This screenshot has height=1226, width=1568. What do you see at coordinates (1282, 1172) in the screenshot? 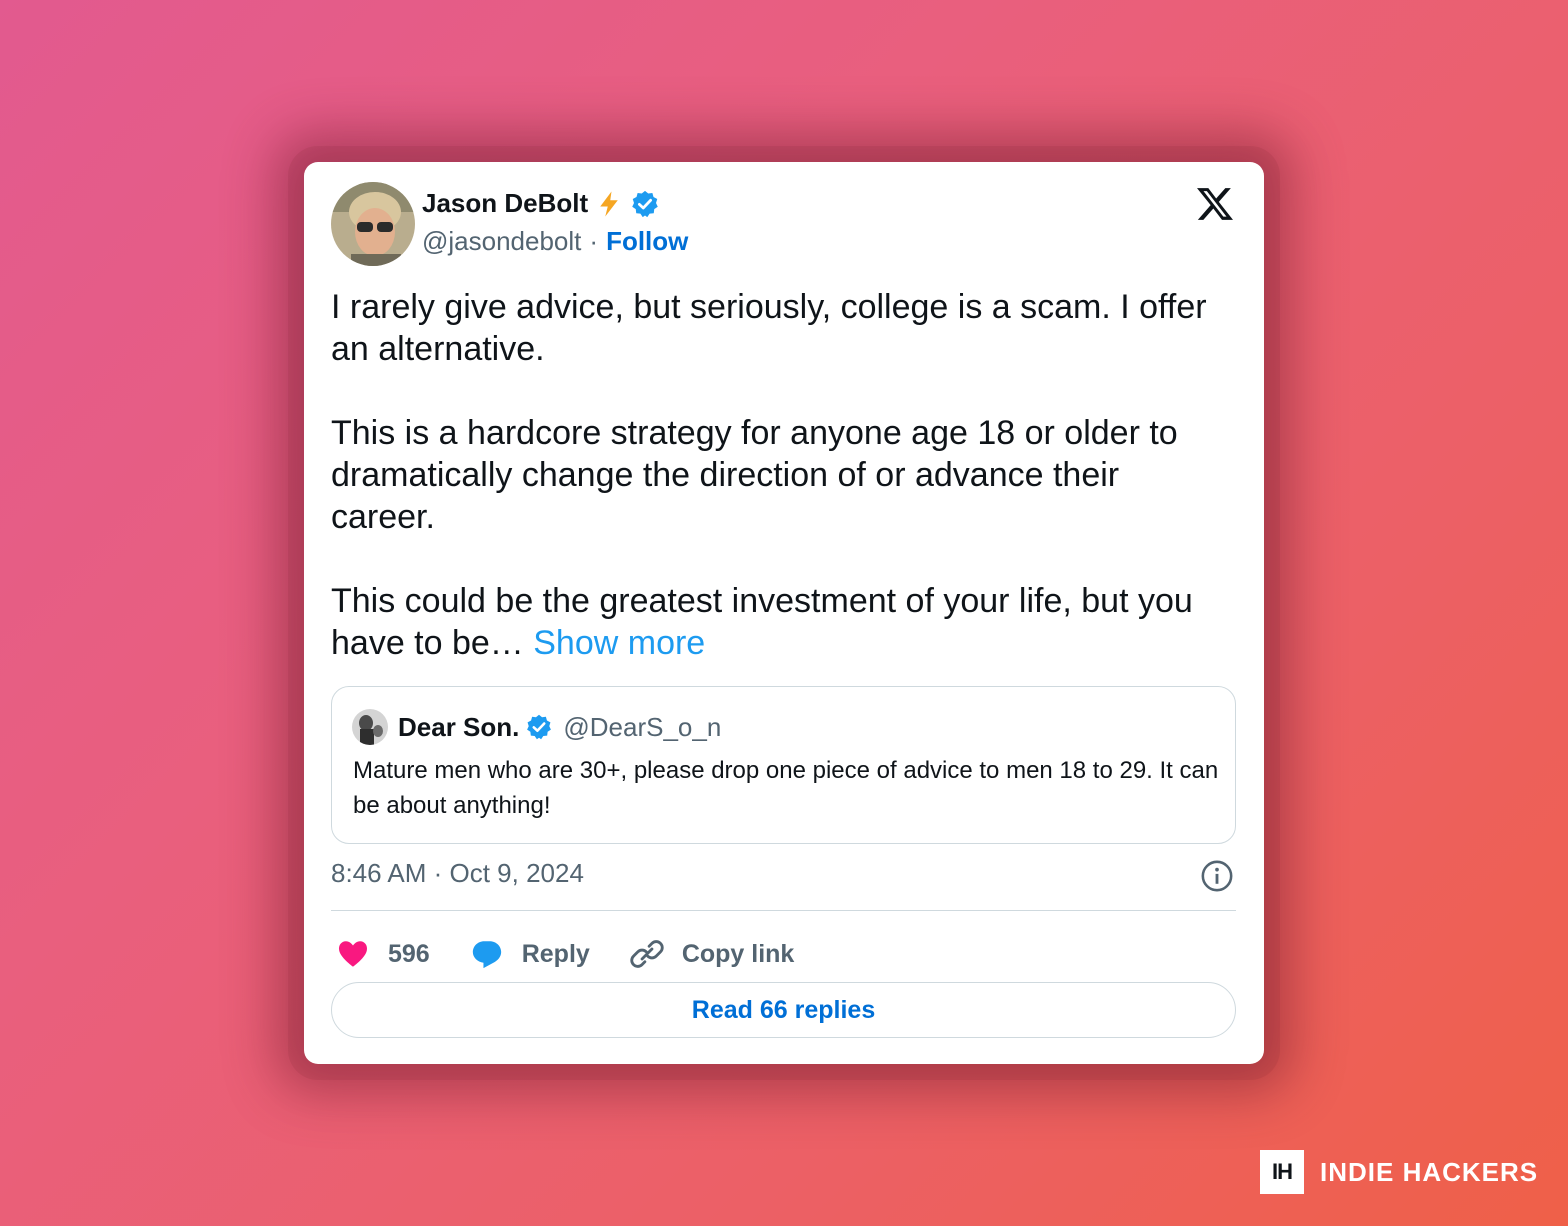
I see `indie-hackers-logo: IH` at bounding box center [1282, 1172].